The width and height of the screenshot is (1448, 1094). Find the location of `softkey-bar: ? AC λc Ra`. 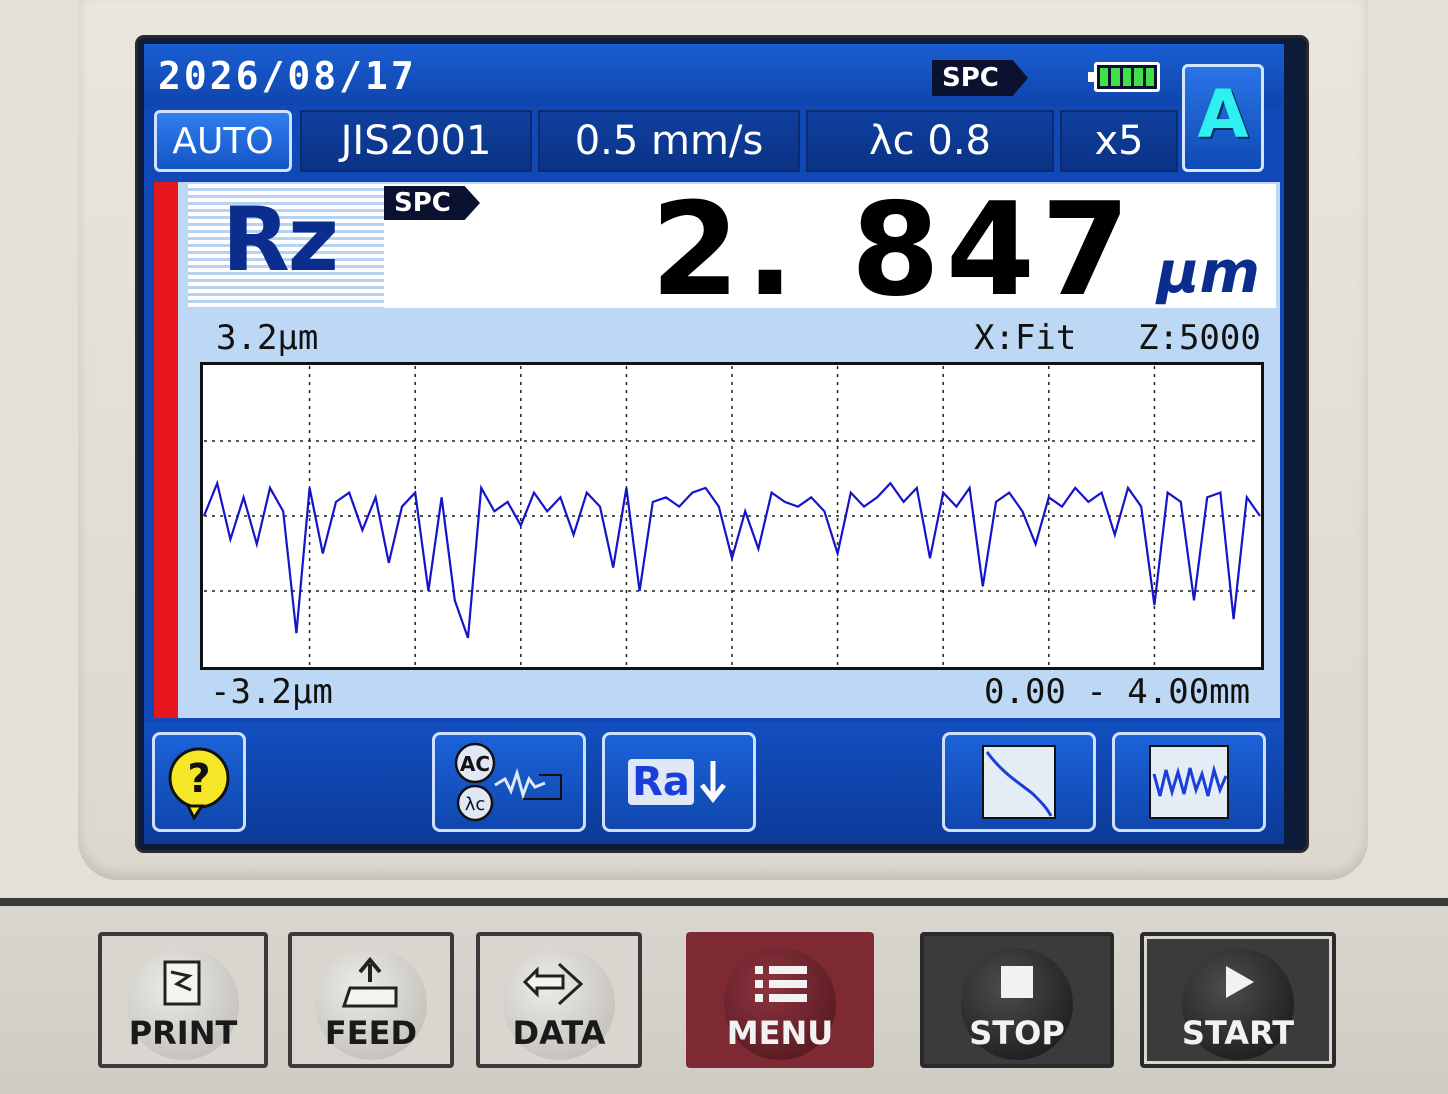

softkey-bar: ? AC λc Ra is located at coordinates (714, 783).